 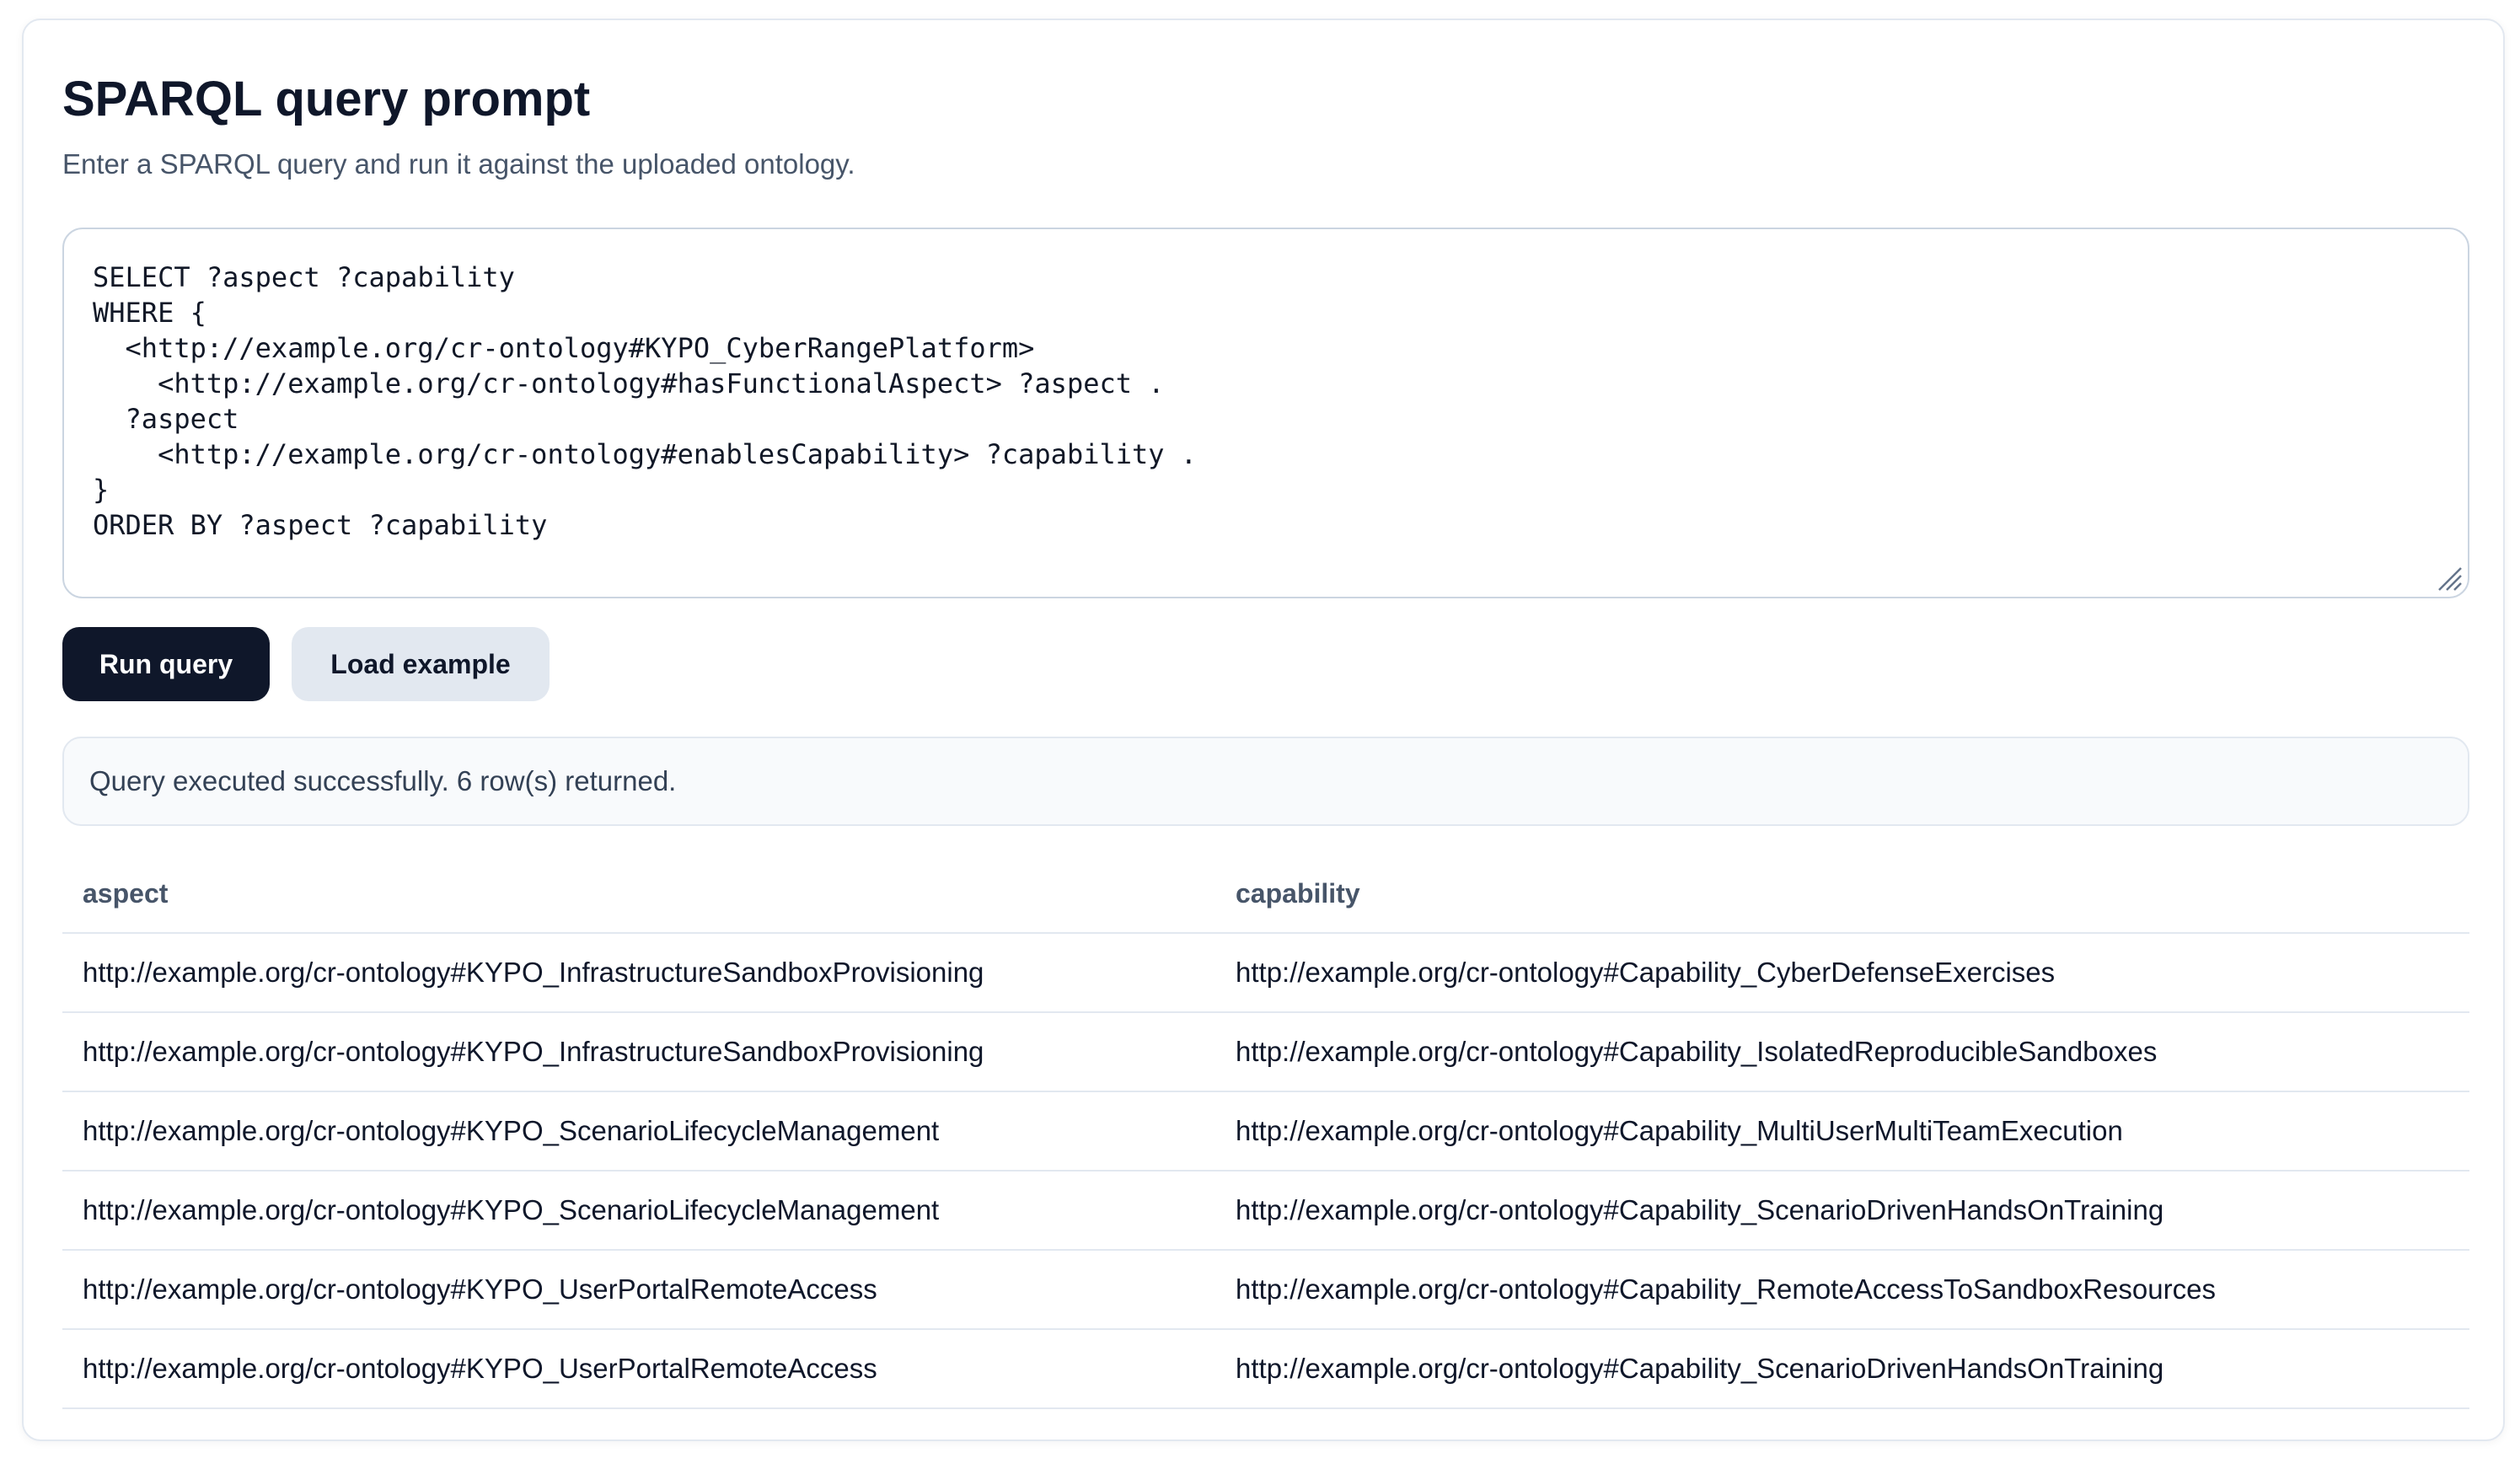 I want to click on run-query-button: Run query, so click(x=166, y=664).